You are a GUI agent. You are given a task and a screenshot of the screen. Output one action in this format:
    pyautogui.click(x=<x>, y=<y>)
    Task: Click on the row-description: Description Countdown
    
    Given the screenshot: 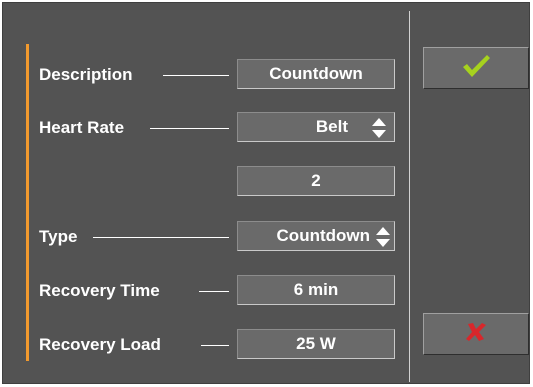 What is the action you would take?
    pyautogui.click(x=206, y=75)
    